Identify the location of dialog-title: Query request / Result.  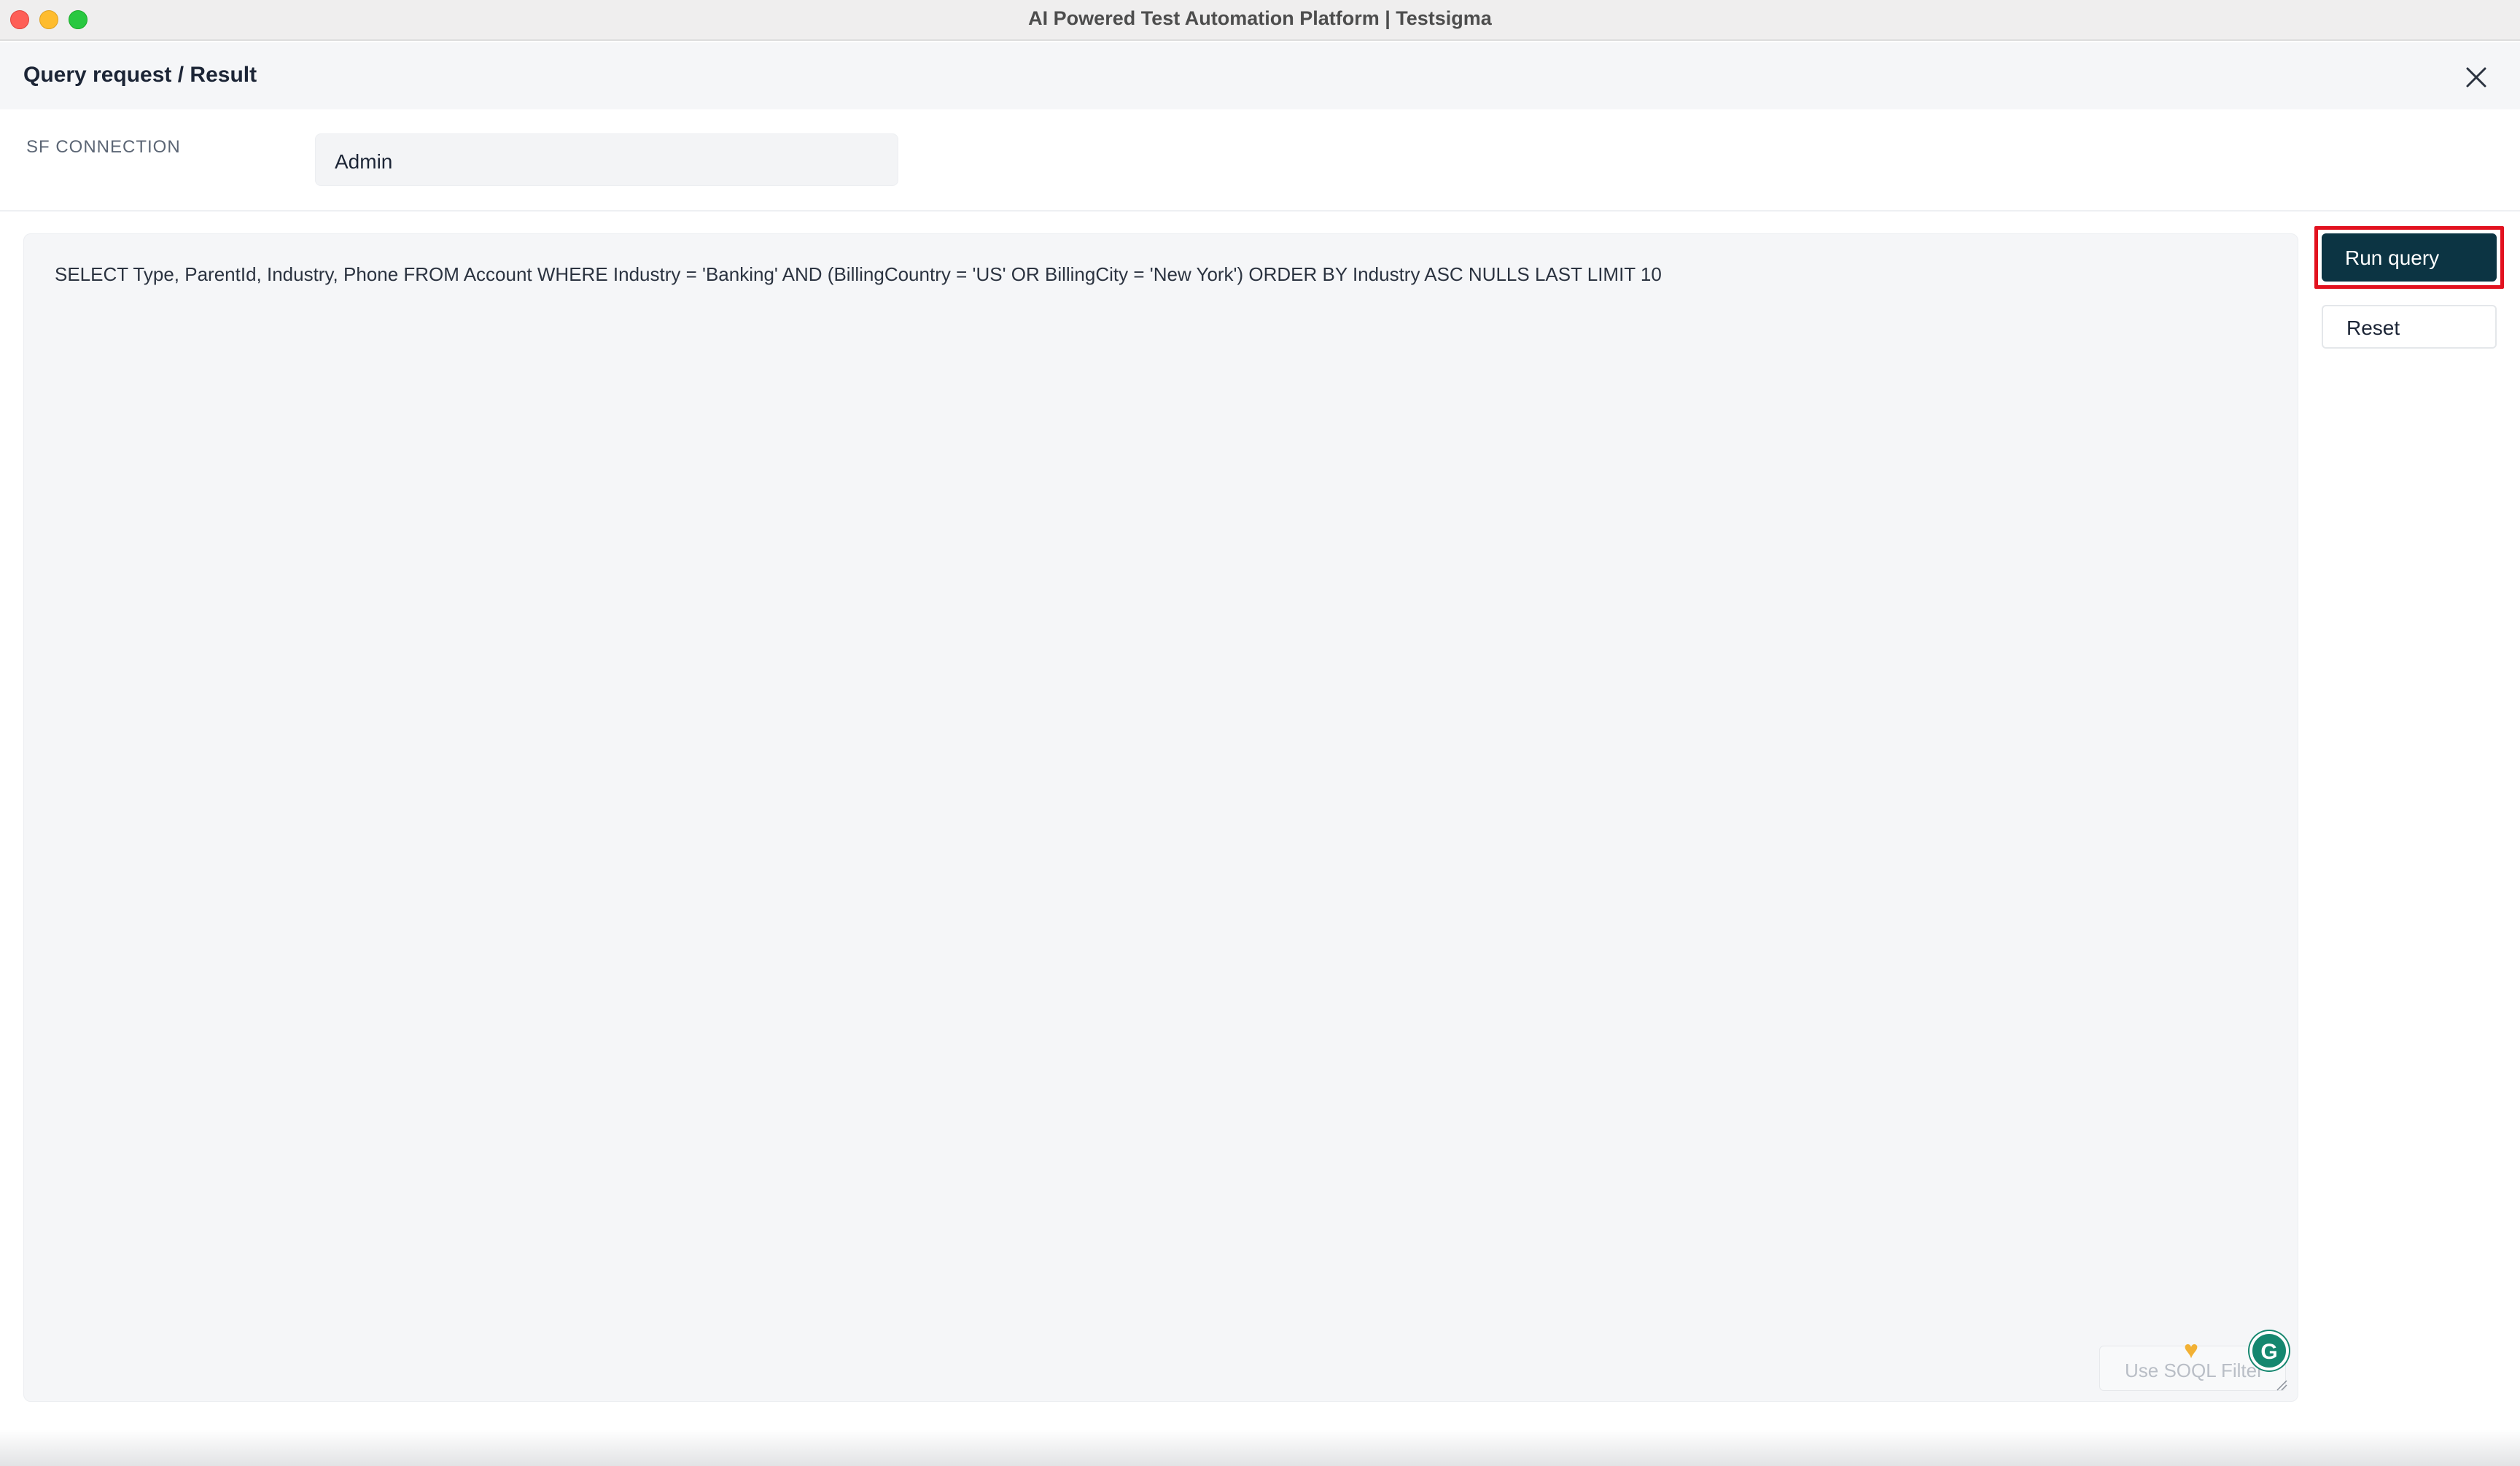
(140, 75).